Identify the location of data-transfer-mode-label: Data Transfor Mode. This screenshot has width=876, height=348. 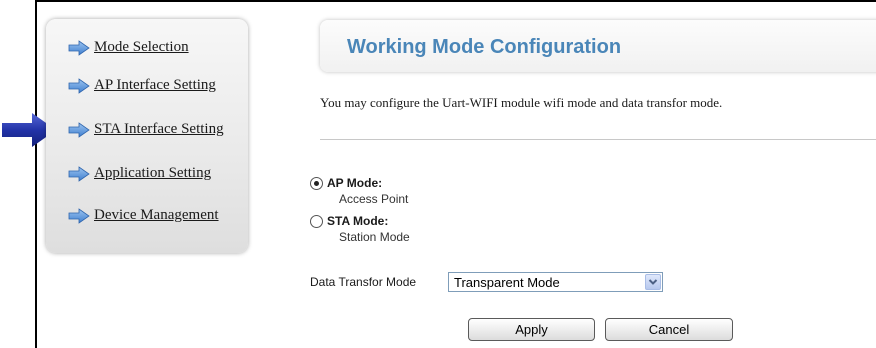
(363, 282).